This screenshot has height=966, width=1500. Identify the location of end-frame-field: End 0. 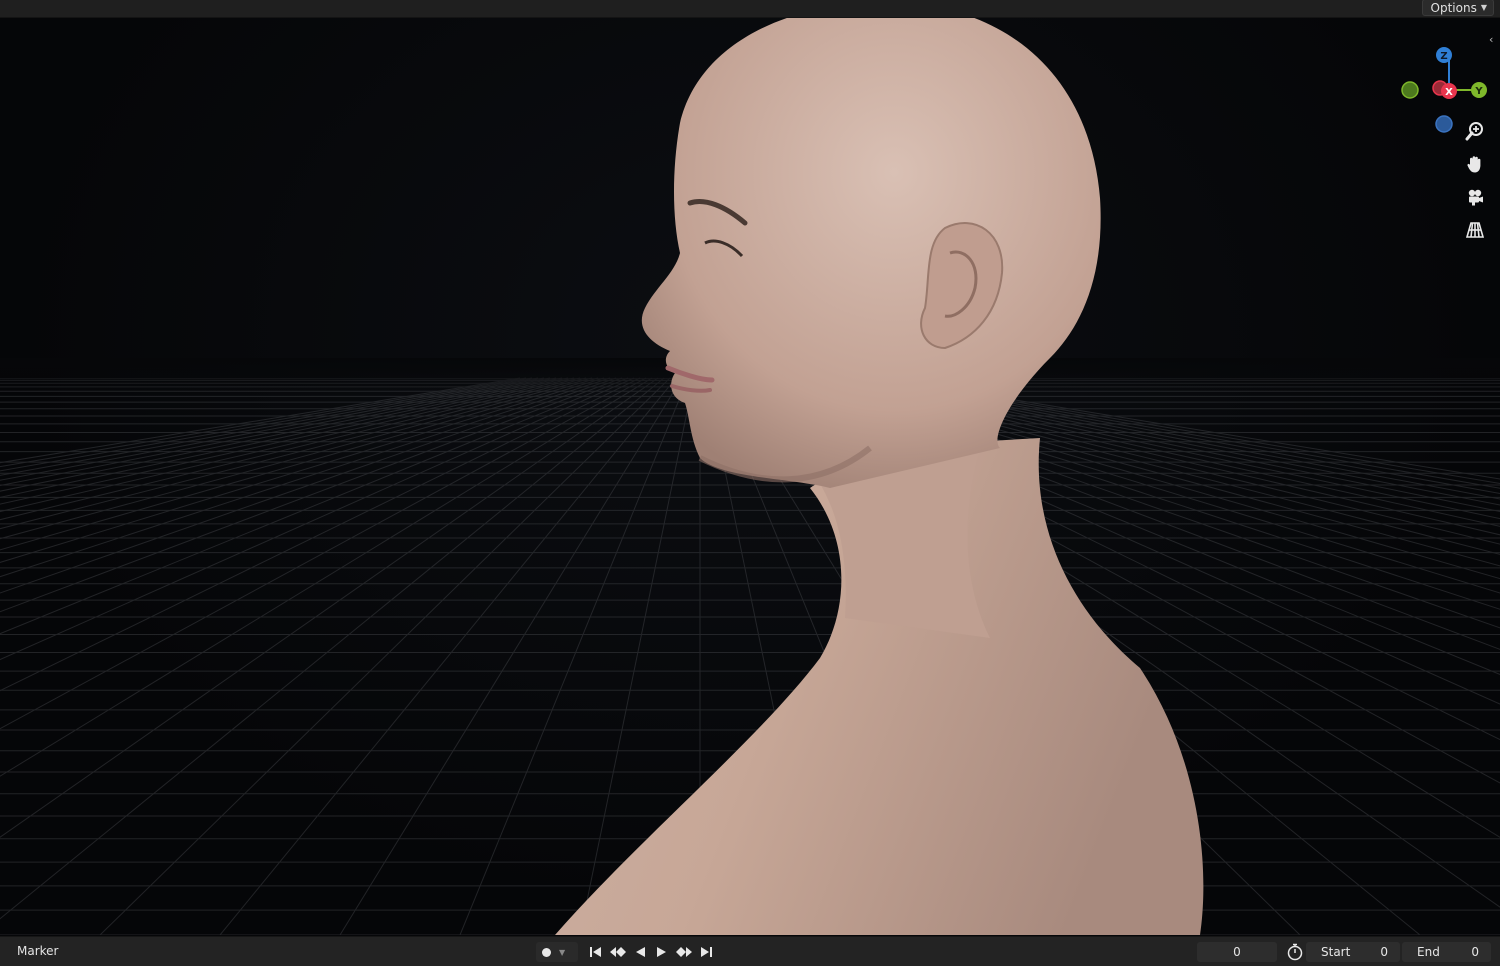
(1446, 952).